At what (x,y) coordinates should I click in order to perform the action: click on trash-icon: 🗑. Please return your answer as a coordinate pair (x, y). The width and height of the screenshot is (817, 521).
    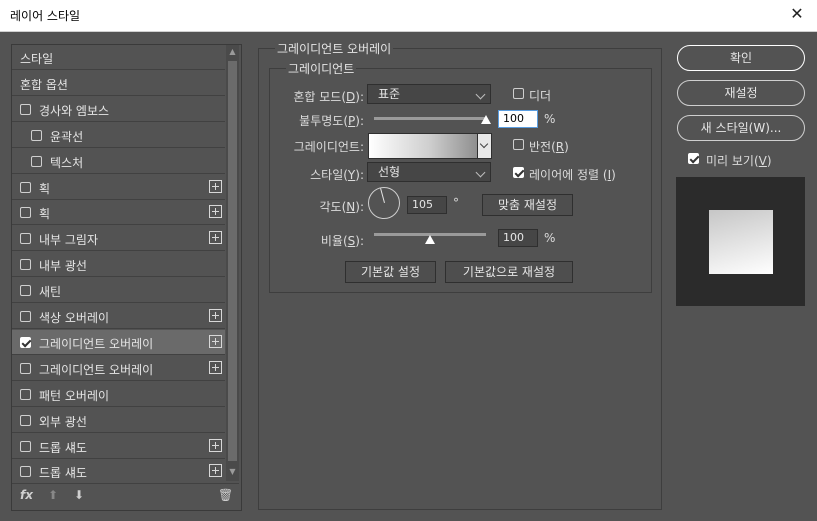
    Looking at the image, I should click on (225, 495).